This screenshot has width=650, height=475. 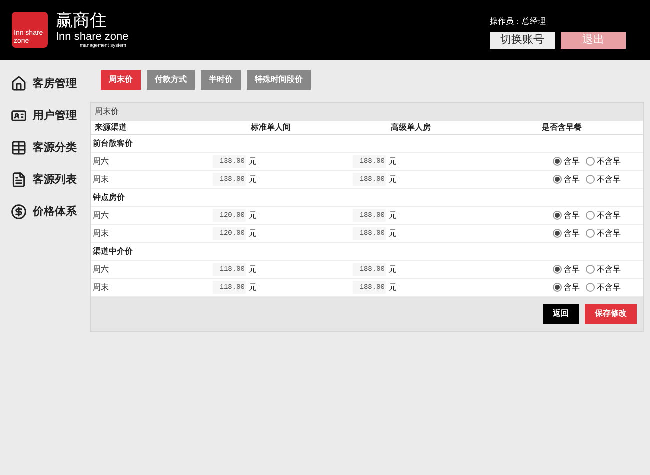 What do you see at coordinates (562, 128) in the screenshot?
I see `column-header: 是否含早餐` at bounding box center [562, 128].